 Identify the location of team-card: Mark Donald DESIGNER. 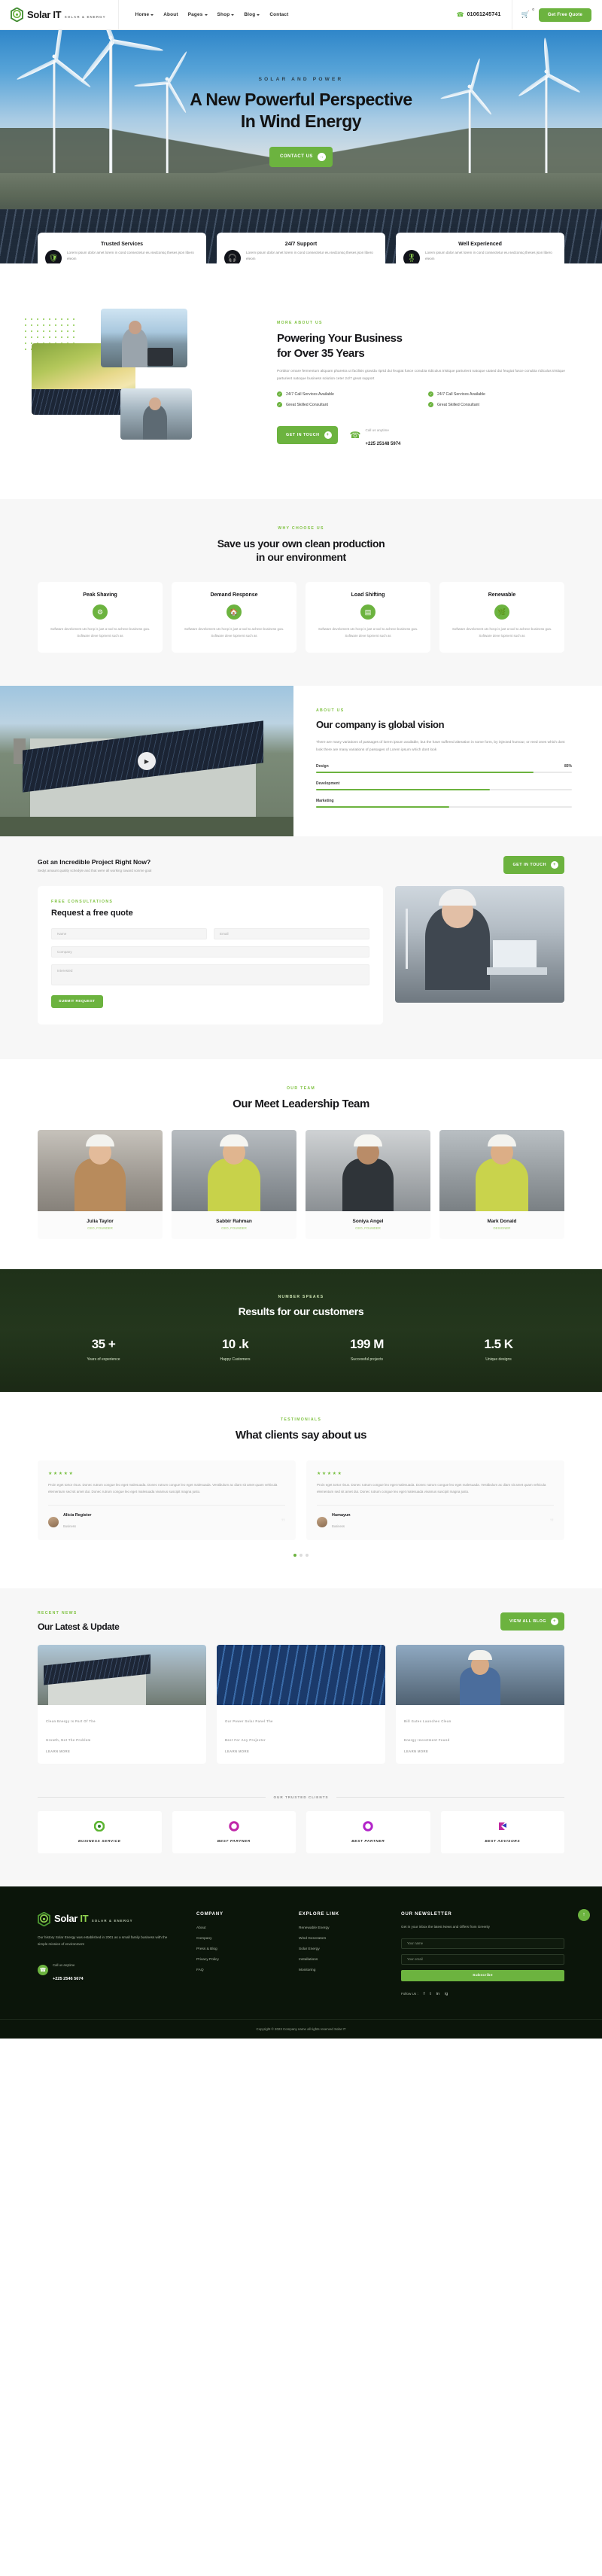
(501, 1184).